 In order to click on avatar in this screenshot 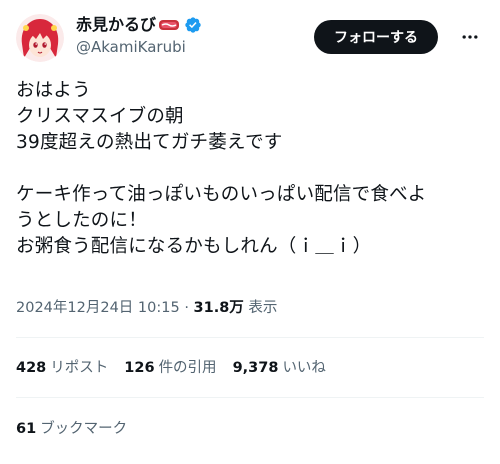, I will do `click(40, 38)`.